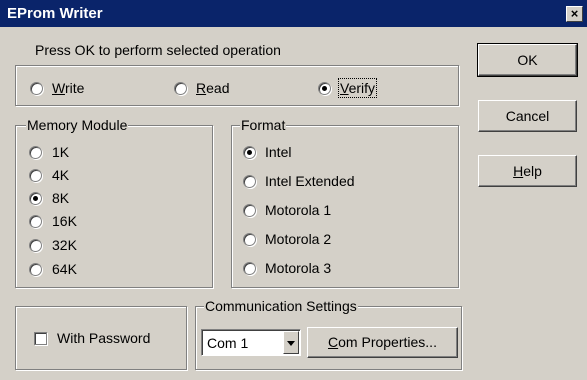 This screenshot has height=380, width=587. I want to click on read-rest: ead, so click(218, 88).